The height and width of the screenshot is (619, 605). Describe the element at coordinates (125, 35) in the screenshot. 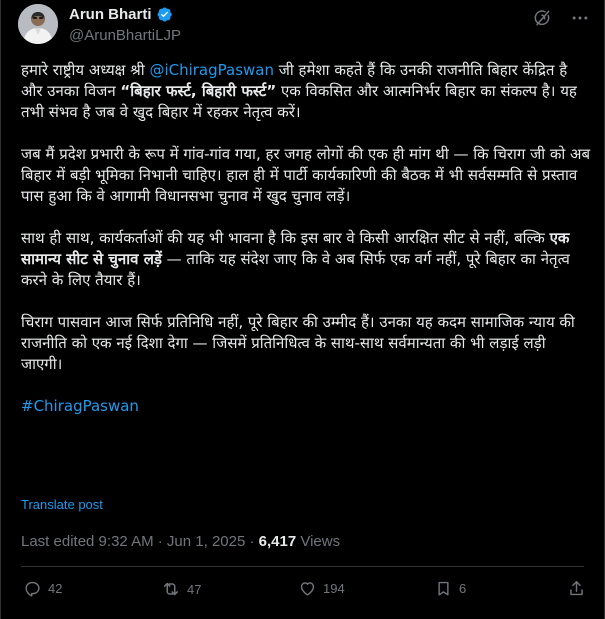

I see `author-handle: @ArunBhartiLJP` at that location.